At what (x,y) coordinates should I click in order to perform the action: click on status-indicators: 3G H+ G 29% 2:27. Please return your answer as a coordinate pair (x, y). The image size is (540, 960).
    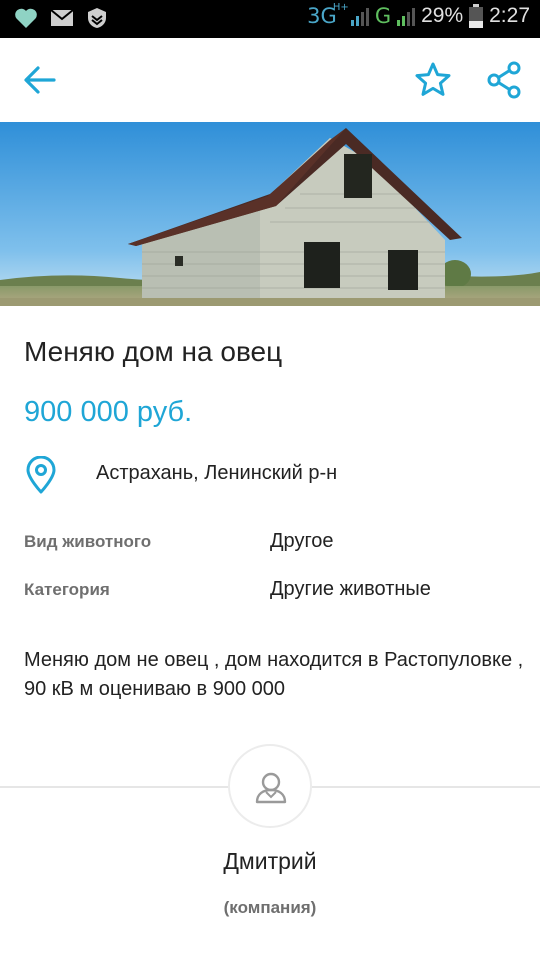
    Looking at the image, I should click on (418, 15).